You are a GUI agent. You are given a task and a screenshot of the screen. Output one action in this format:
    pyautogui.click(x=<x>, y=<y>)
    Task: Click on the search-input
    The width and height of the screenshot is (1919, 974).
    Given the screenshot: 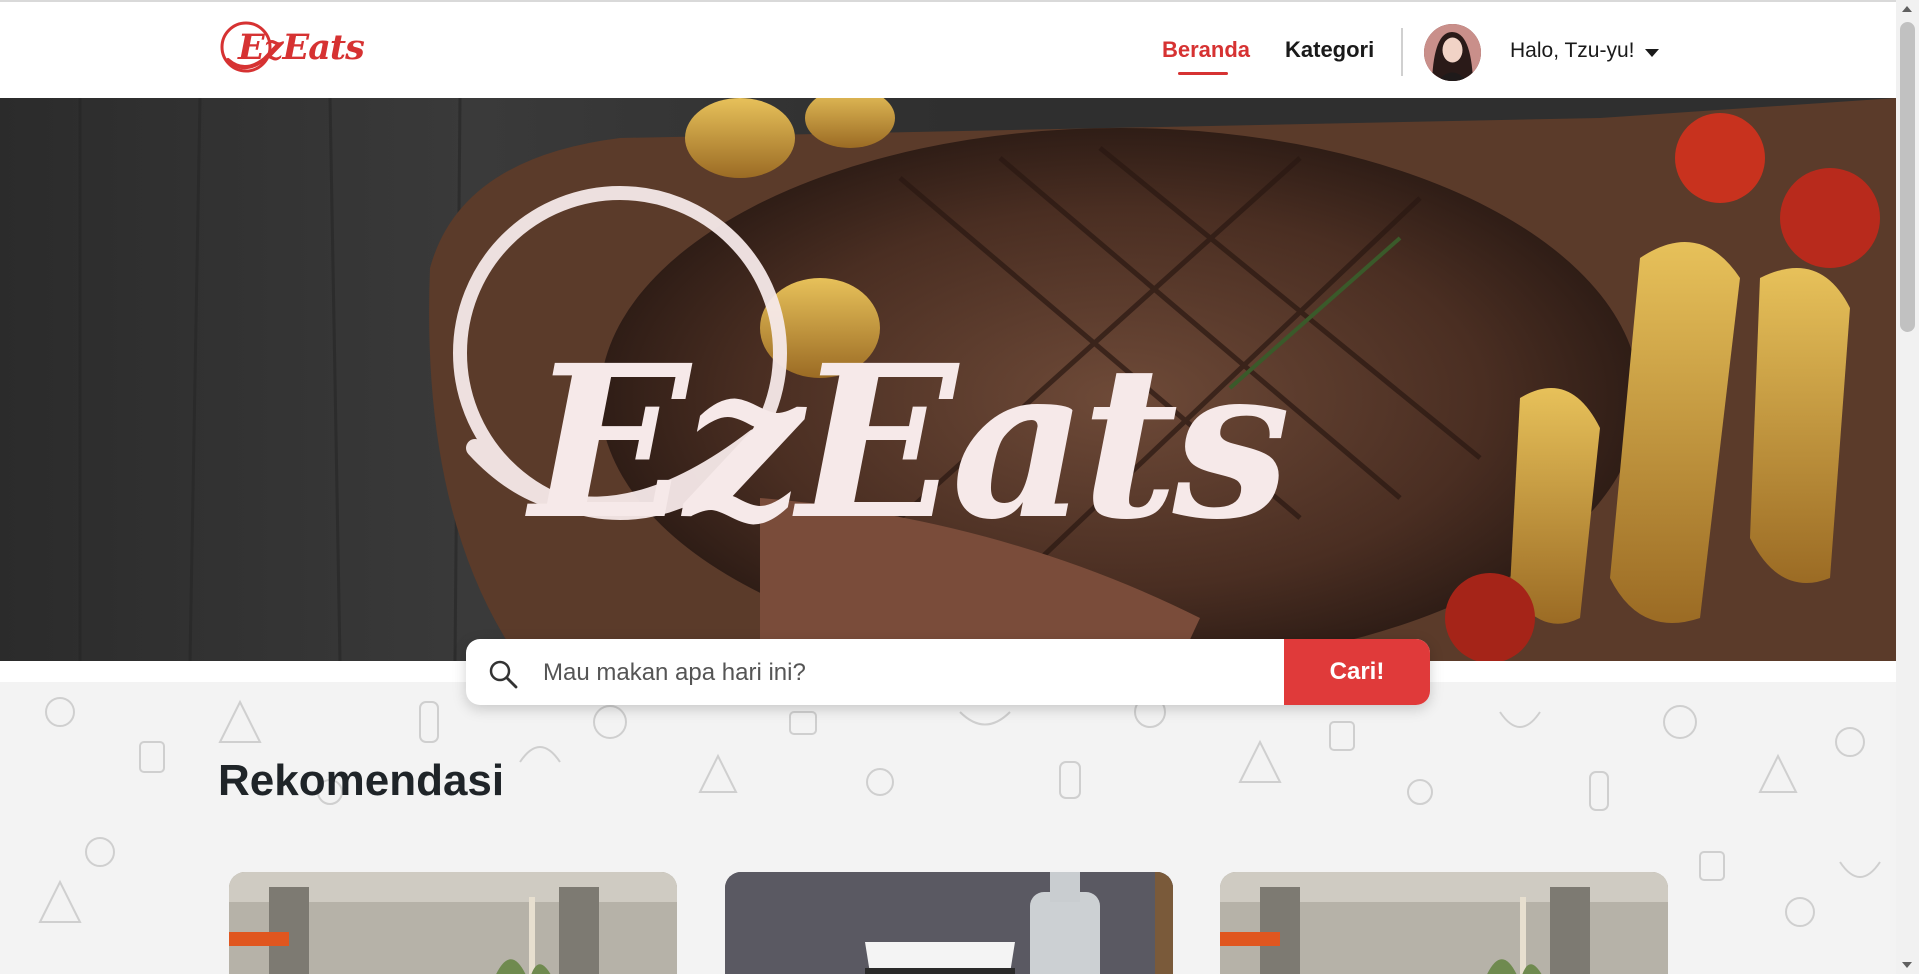 What is the action you would take?
    pyautogui.click(x=893, y=673)
    